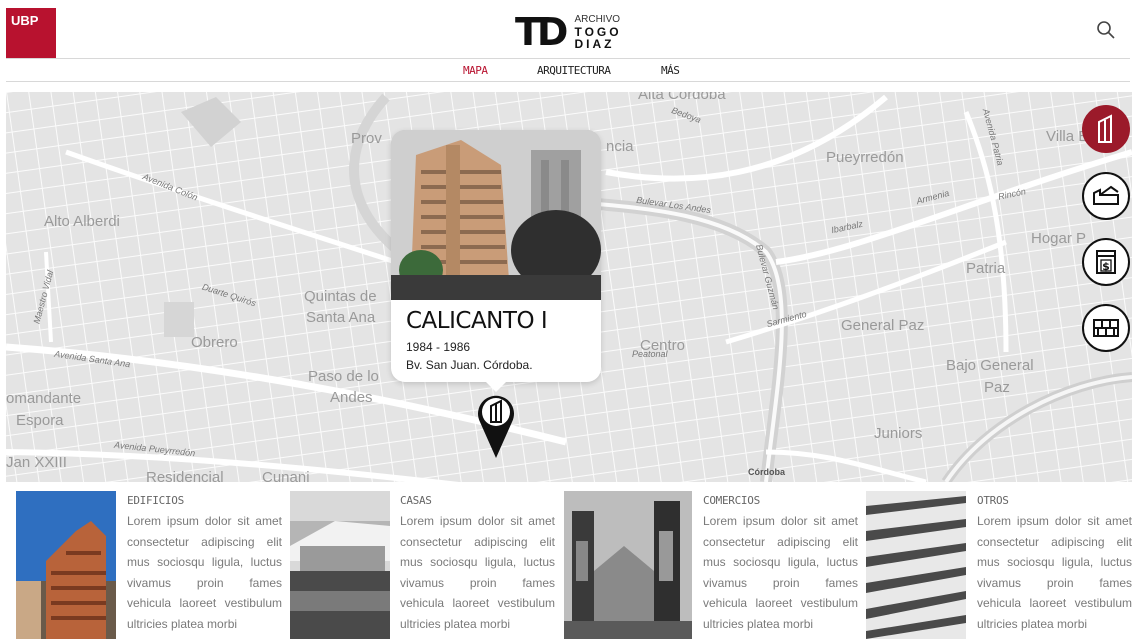 This screenshot has height=639, width=1136. What do you see at coordinates (883, 325) in the screenshot?
I see `map-label: General Paz` at bounding box center [883, 325].